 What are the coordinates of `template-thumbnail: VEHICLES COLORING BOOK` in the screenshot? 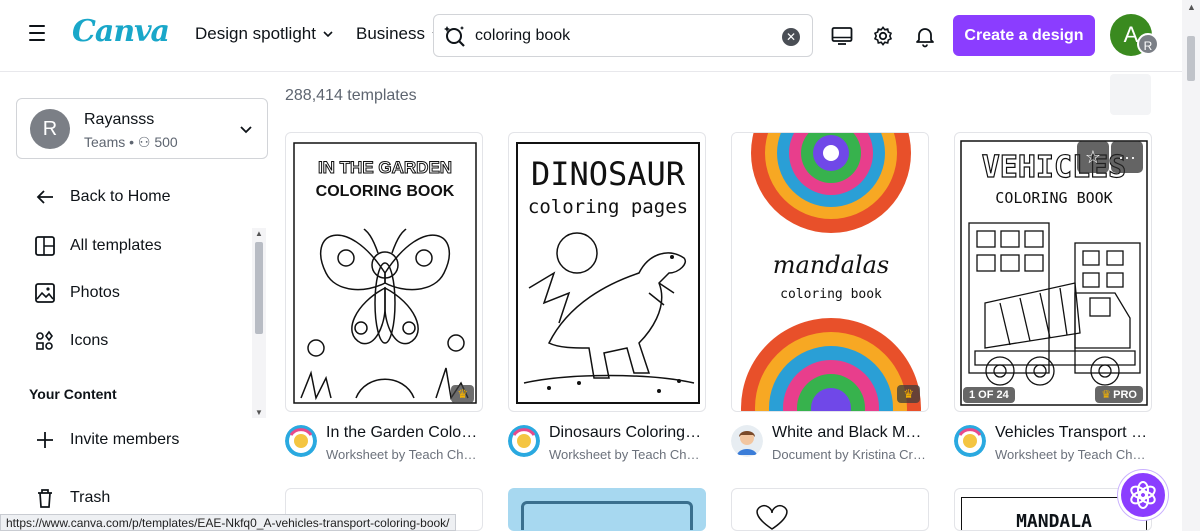 It's located at (1054, 273).